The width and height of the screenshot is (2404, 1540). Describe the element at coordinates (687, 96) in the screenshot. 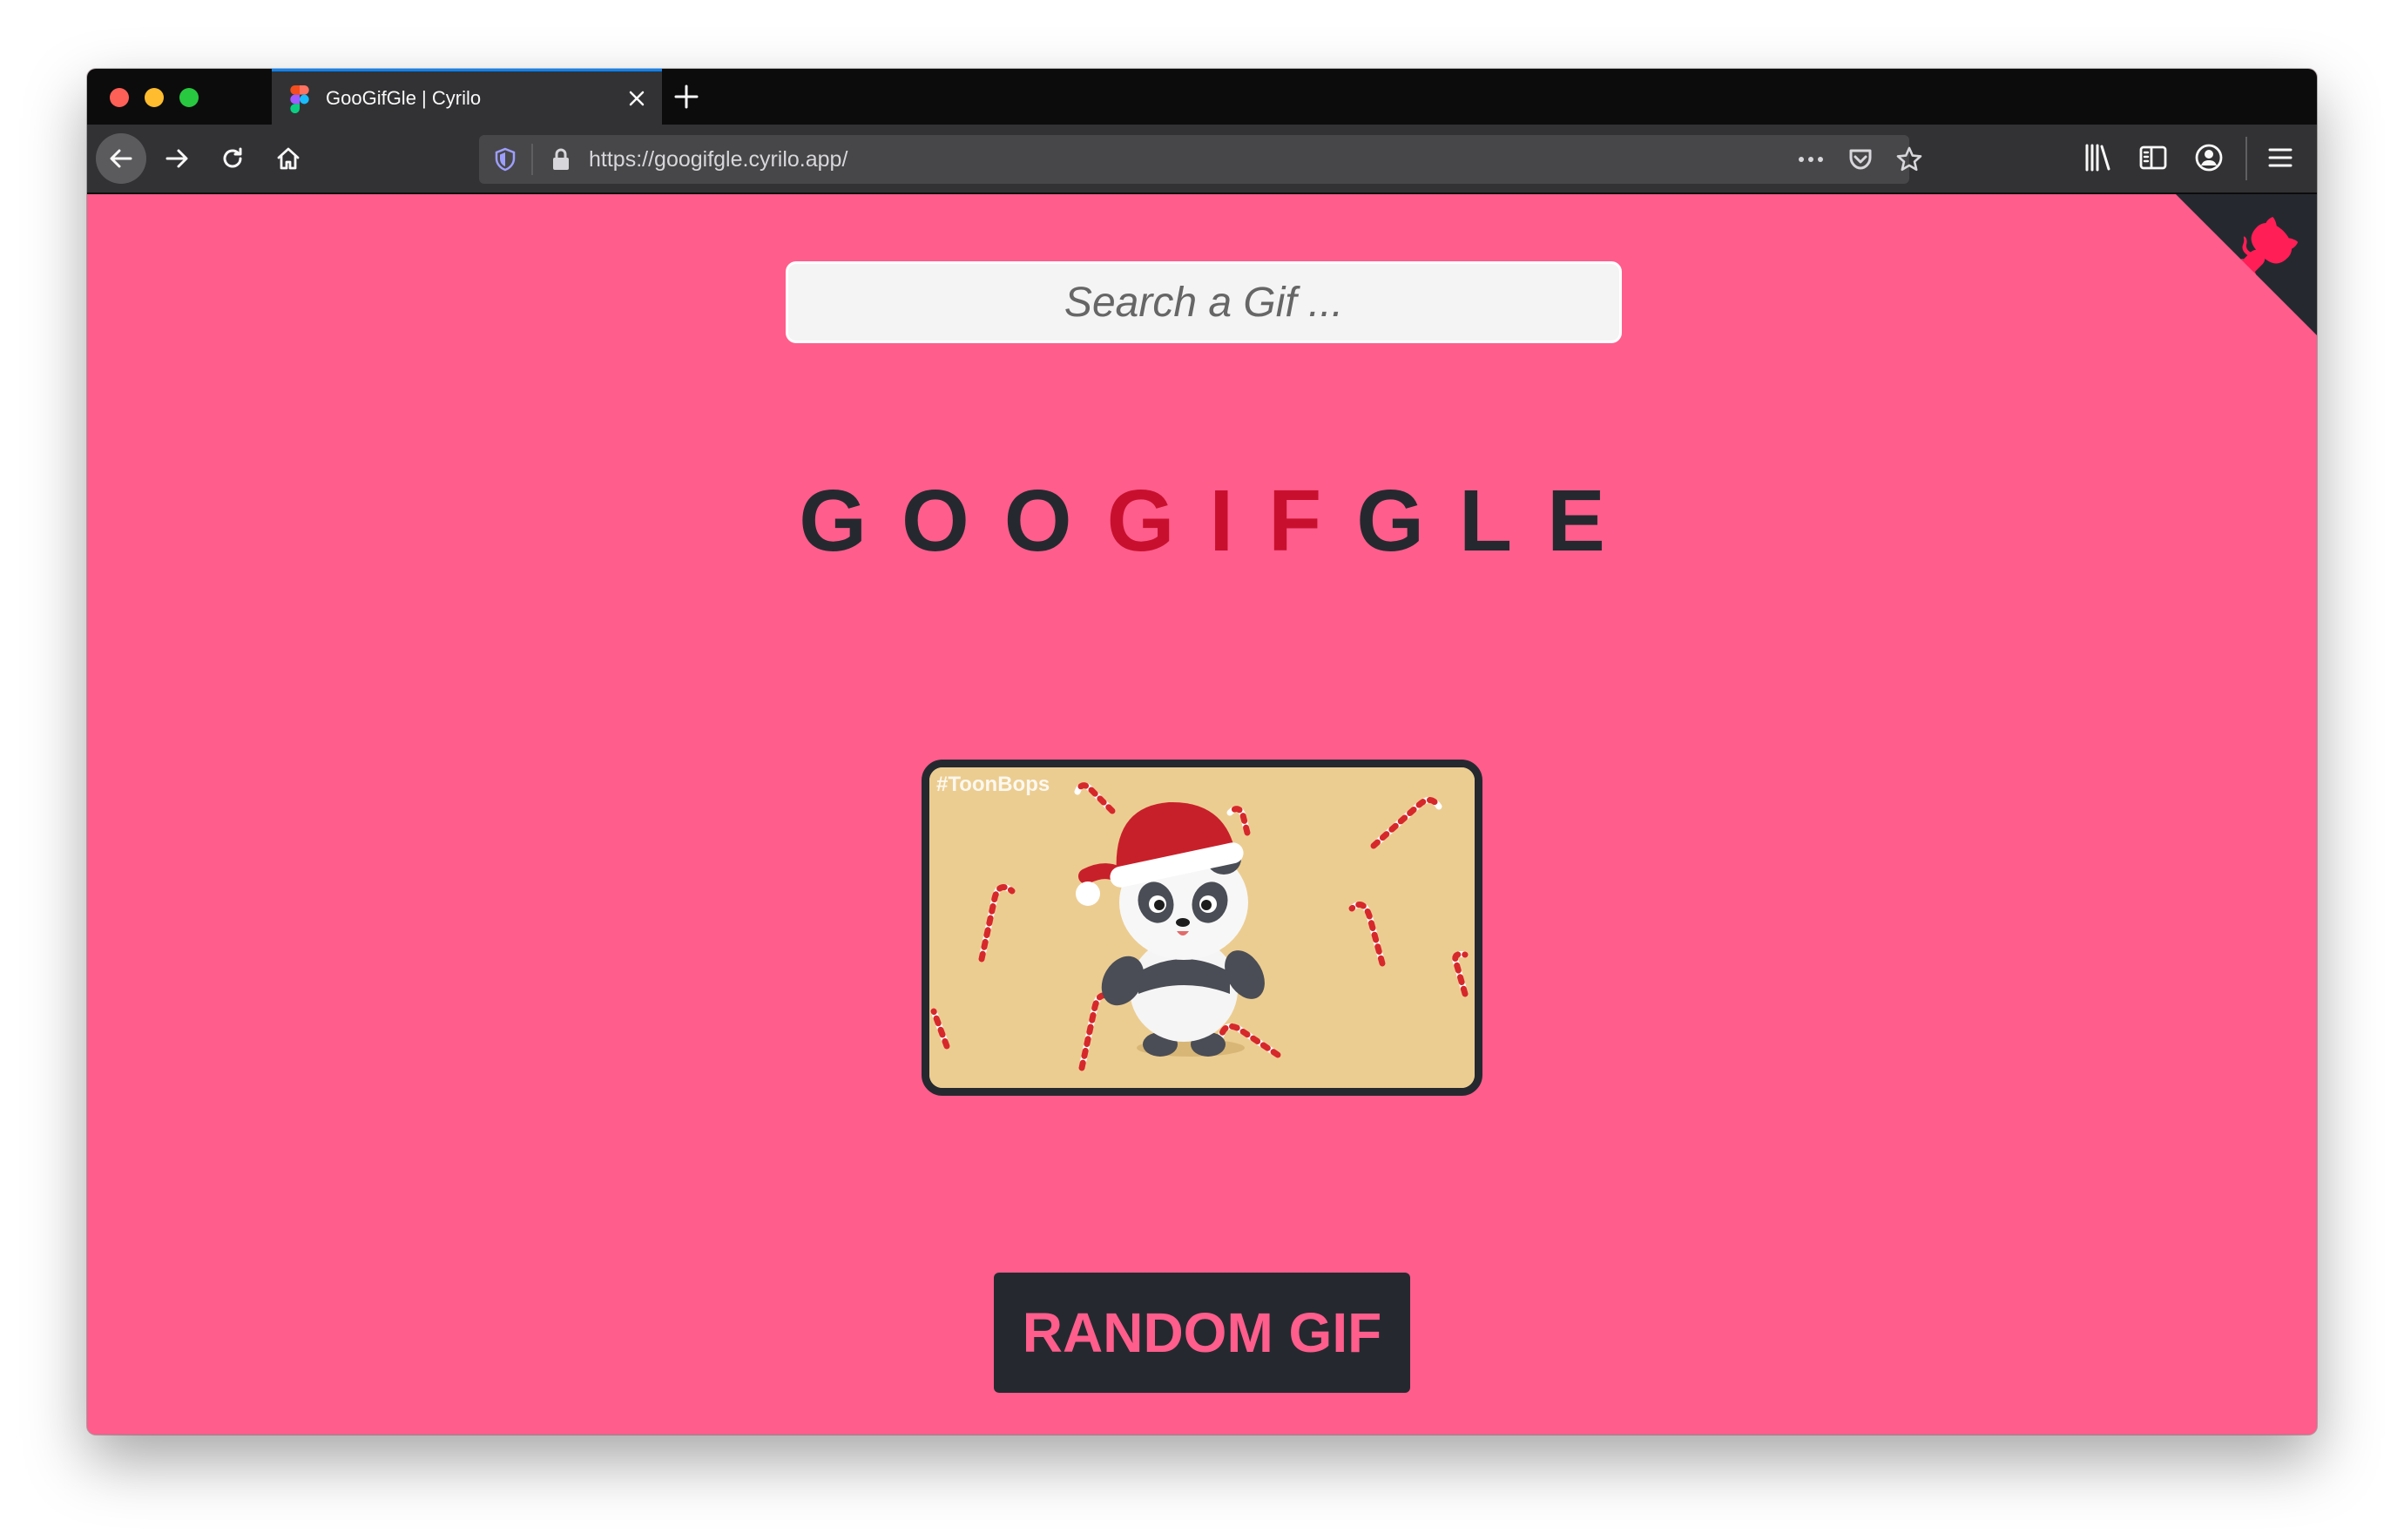

I see `plus-icon` at that location.